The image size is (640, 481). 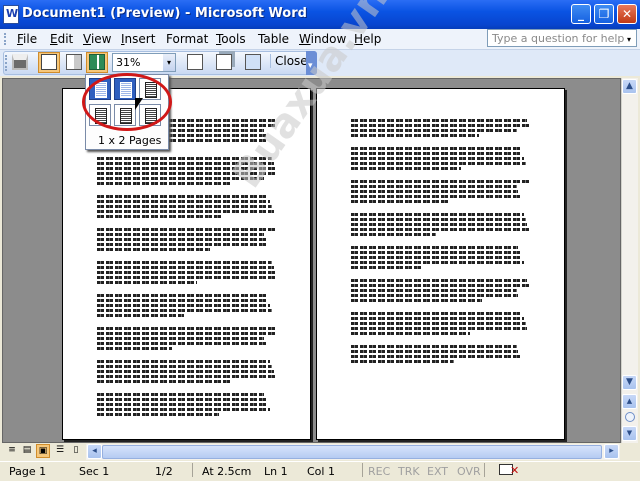 I want to click on highlight-circle, so click(x=127, y=102).